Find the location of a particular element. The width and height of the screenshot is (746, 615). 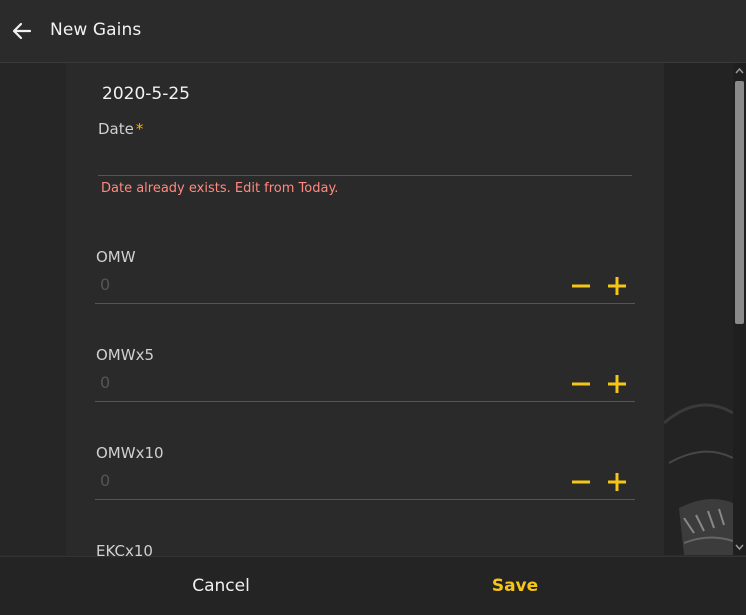

app-header: New Gains is located at coordinates (373, 31).